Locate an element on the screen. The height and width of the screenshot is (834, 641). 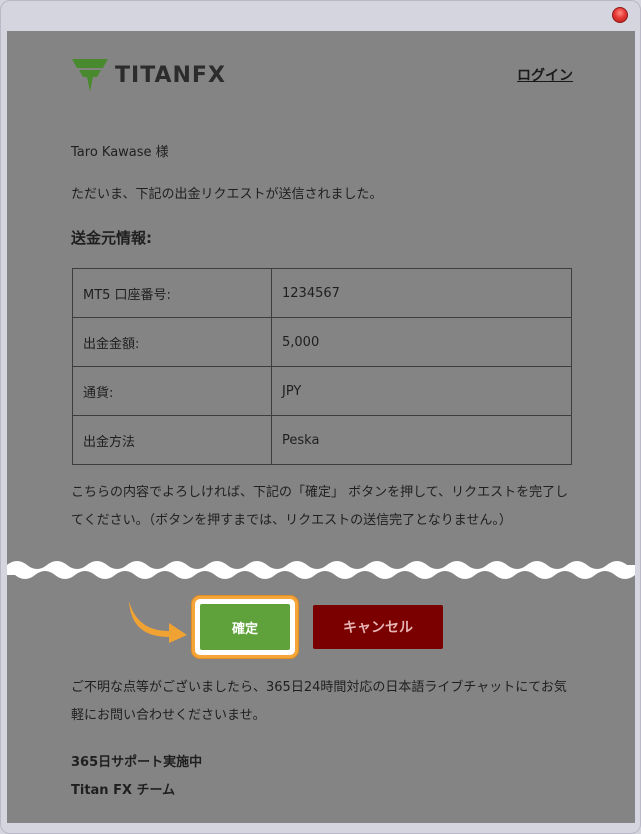
row-label: 通貨: is located at coordinates (172, 391).